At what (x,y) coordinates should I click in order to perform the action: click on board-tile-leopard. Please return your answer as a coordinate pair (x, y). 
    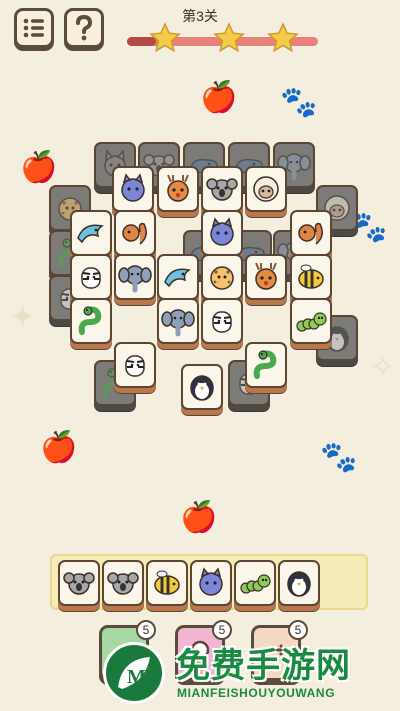
    Looking at the image, I should click on (222, 277).